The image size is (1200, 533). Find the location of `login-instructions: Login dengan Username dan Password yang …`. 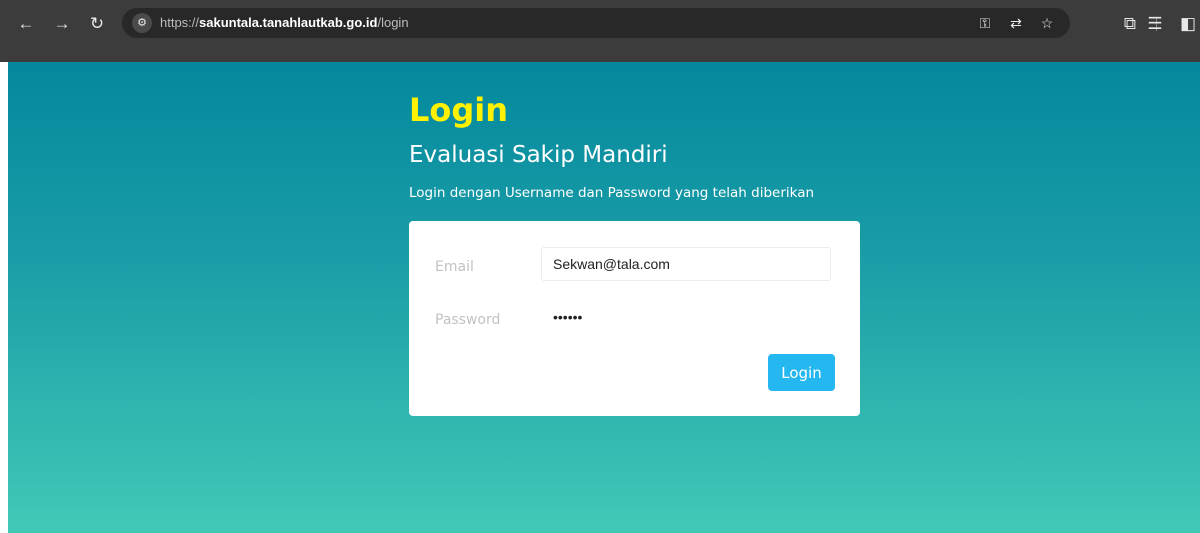

login-instructions: Login dengan Username dan Password yang … is located at coordinates (612, 193).